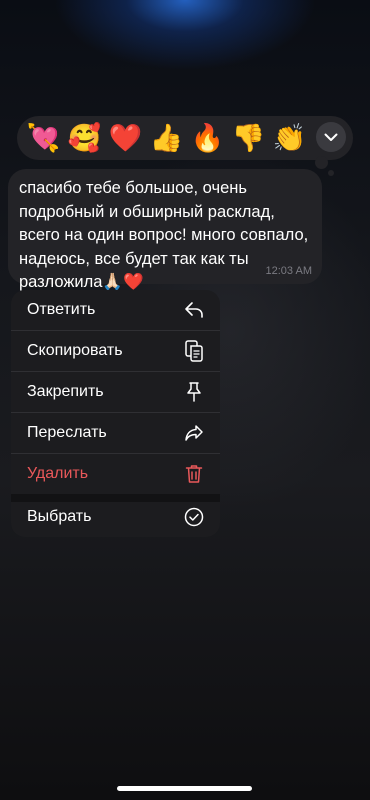  What do you see at coordinates (125, 138) in the screenshot?
I see `reaction-red-heart: ❤️` at bounding box center [125, 138].